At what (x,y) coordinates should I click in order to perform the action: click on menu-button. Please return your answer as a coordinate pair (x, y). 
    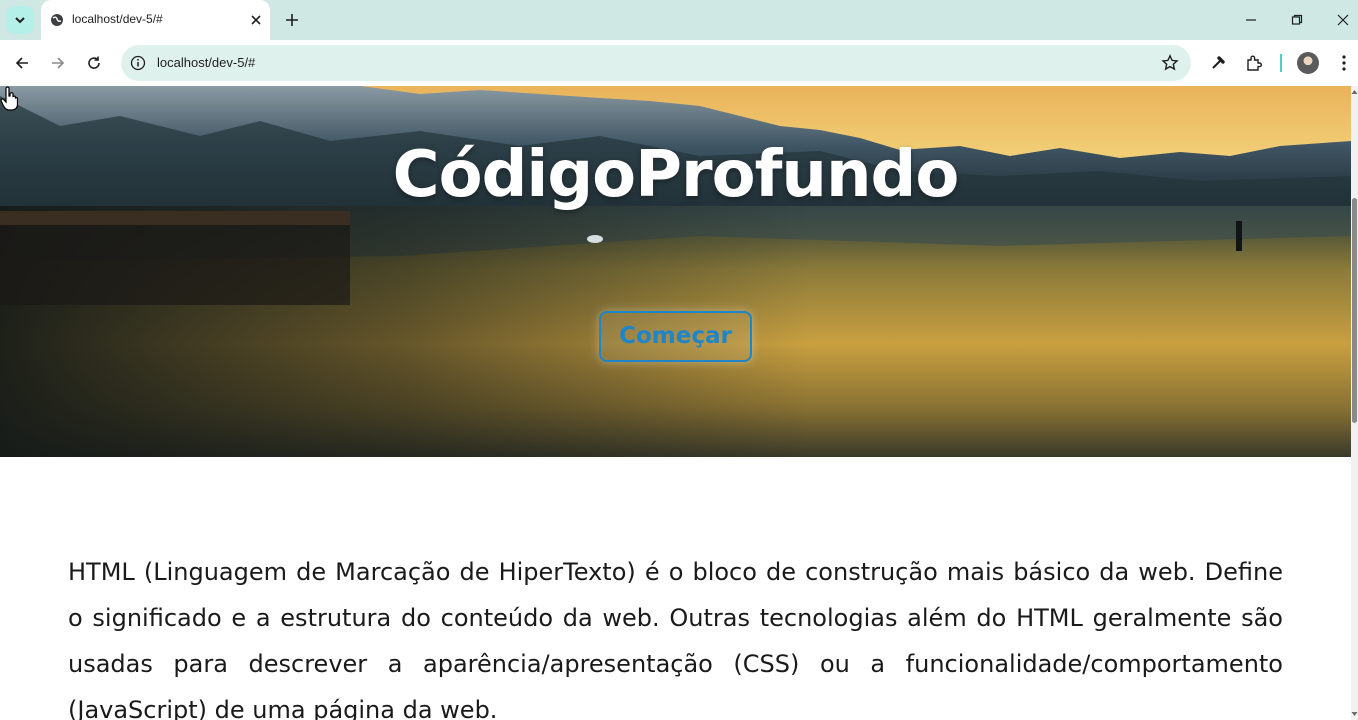
    Looking at the image, I should click on (1344, 63).